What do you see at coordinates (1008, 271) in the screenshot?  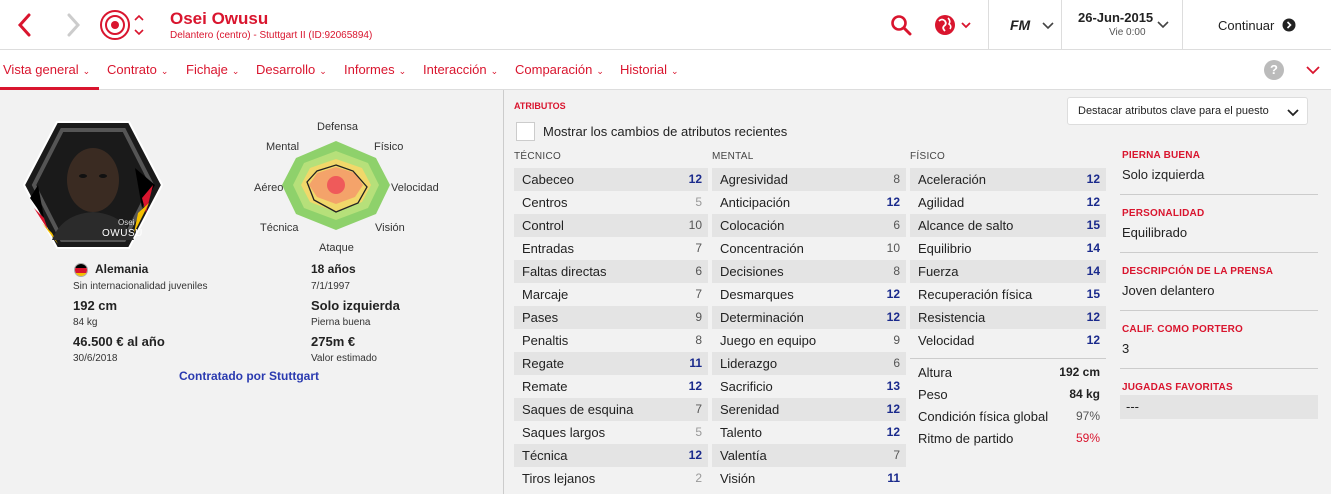 I see `physical-attribute-row: Fuerza 14` at bounding box center [1008, 271].